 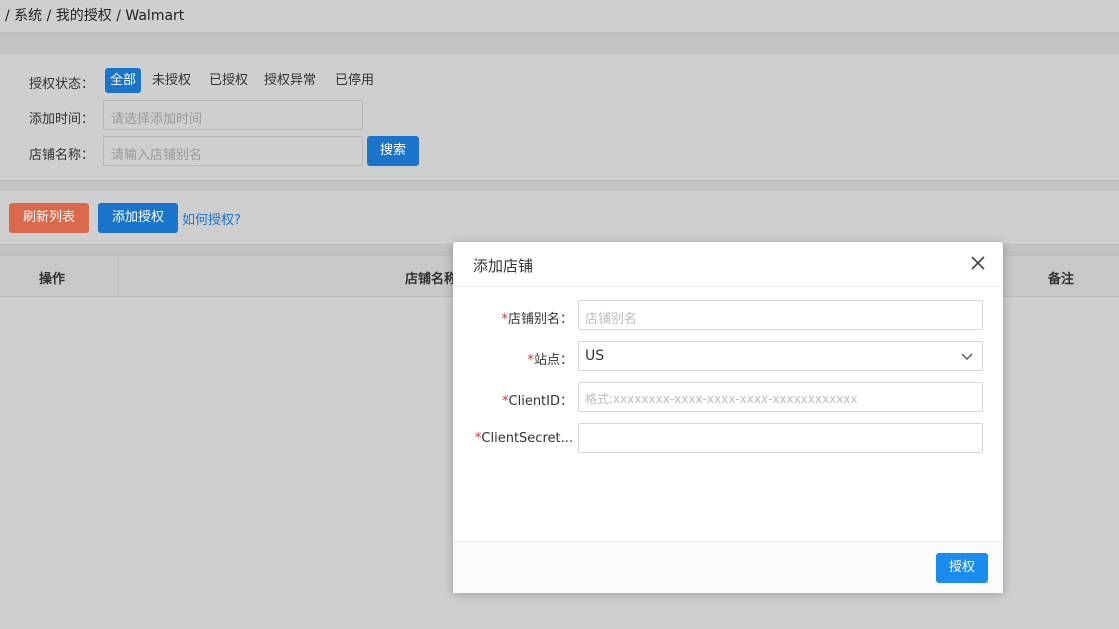 What do you see at coordinates (157, 155) in the screenshot?
I see `store-placeholder: 请输入店铺别名` at bounding box center [157, 155].